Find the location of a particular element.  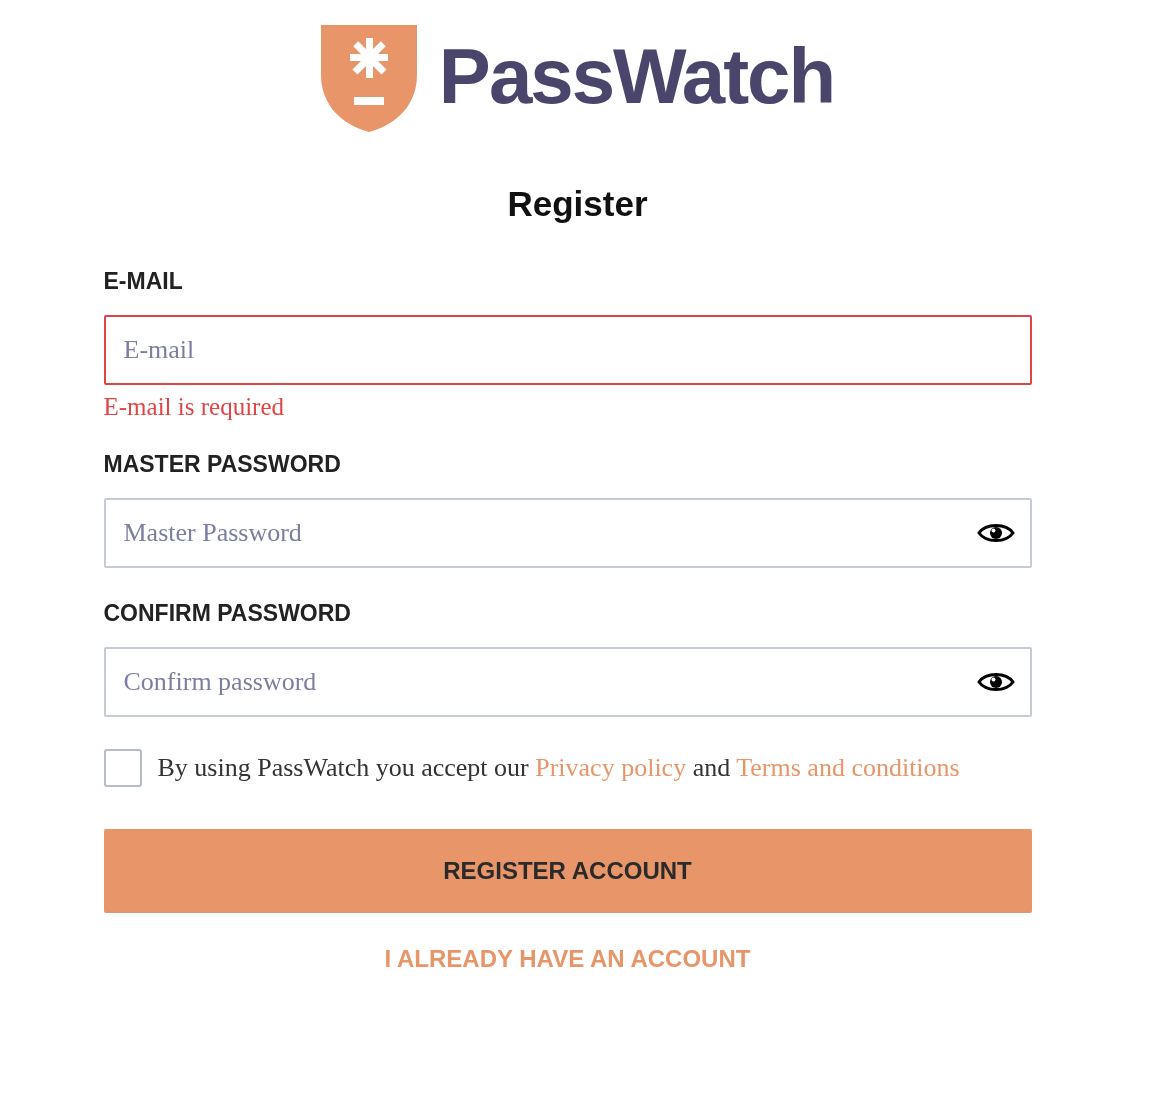

terms-link: Terms and conditions is located at coordinates (848, 767).